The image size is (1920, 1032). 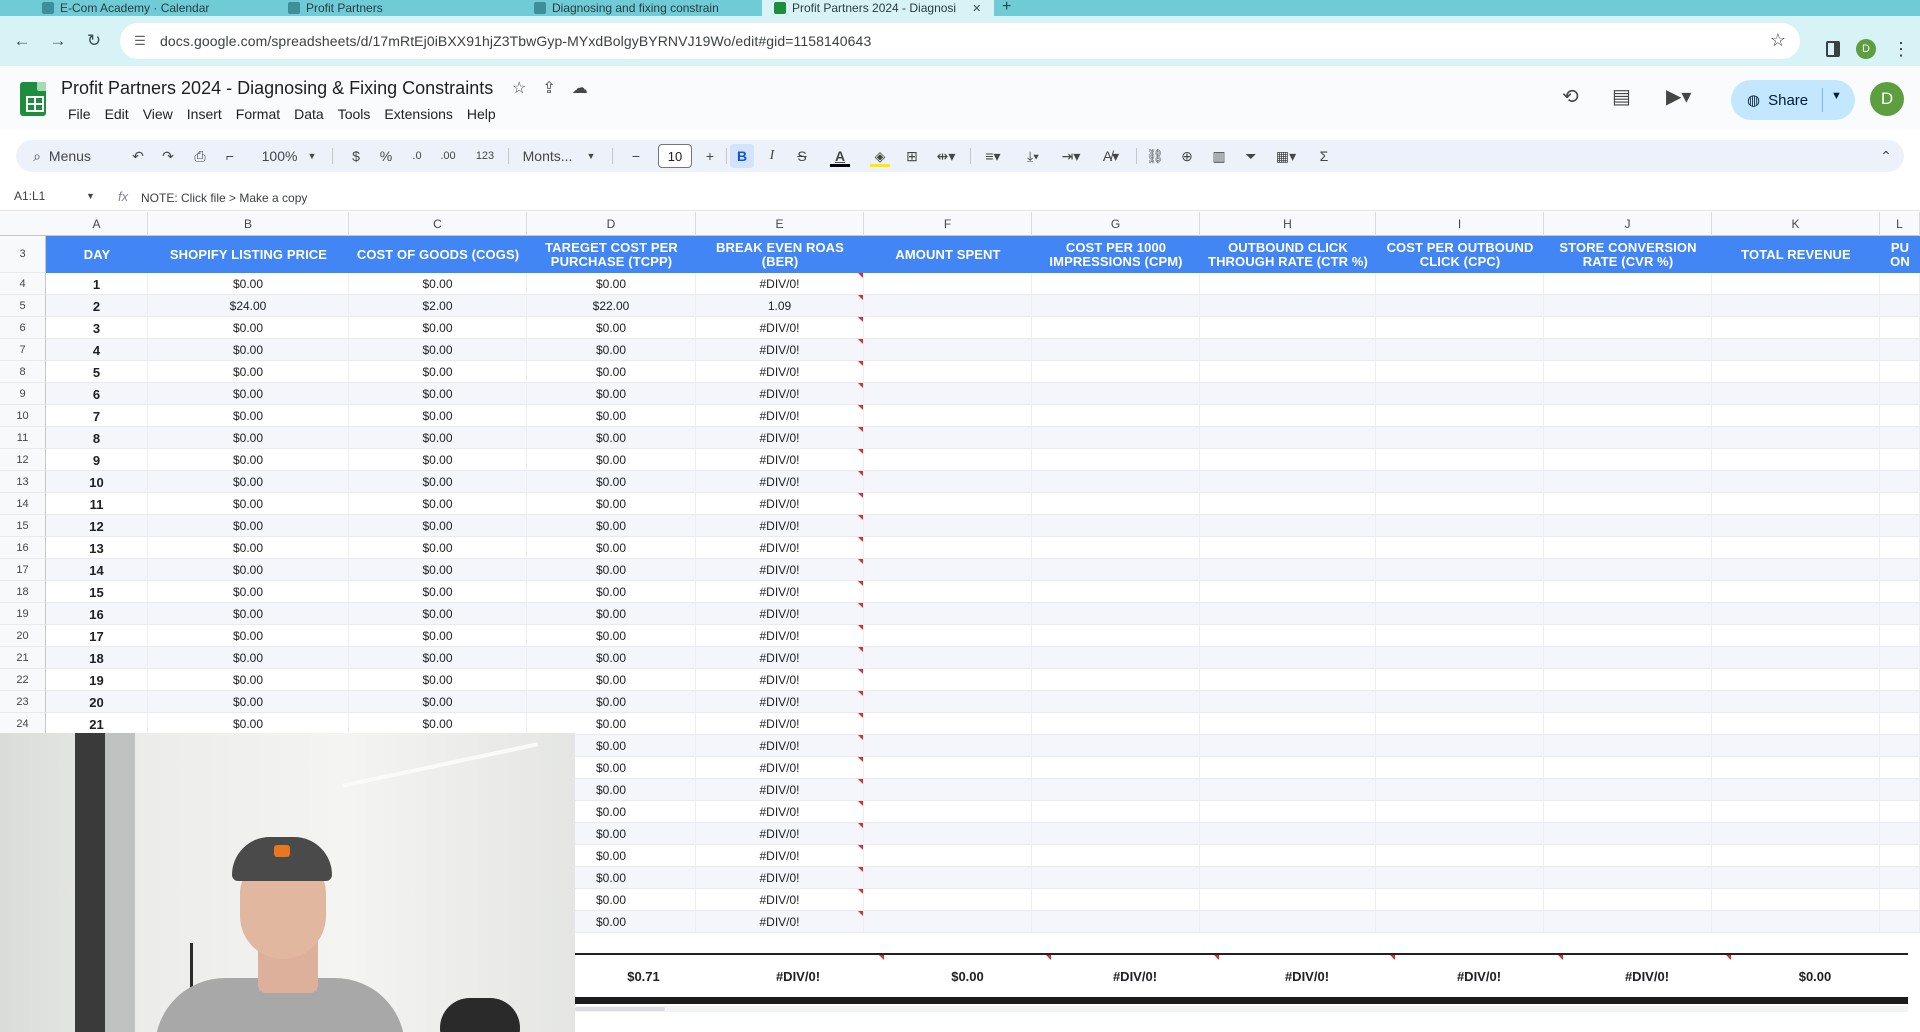 What do you see at coordinates (636, 156) in the screenshot?
I see `decrease-font-size-icon: −` at bounding box center [636, 156].